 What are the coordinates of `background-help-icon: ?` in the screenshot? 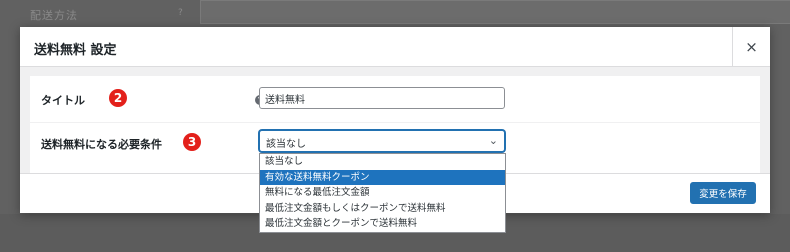 It's located at (180, 13).